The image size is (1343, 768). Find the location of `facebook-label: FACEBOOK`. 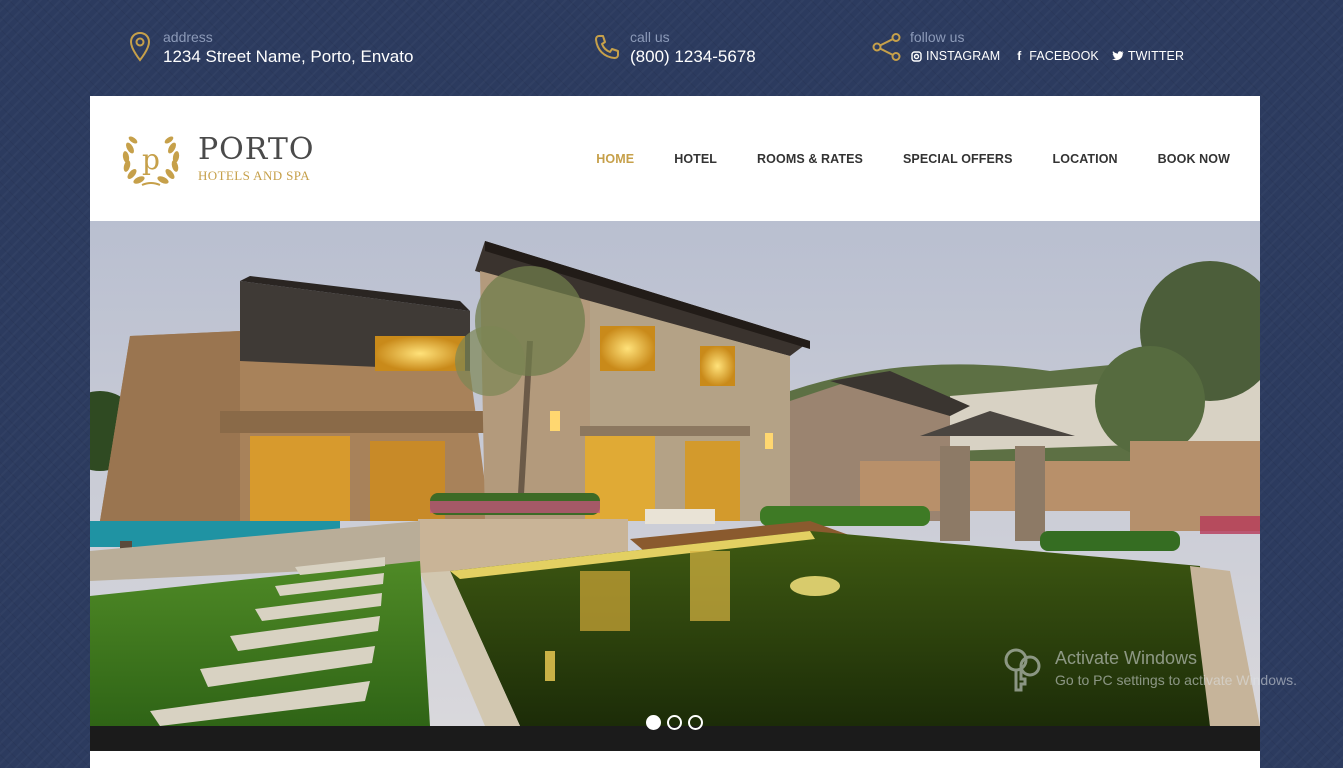

facebook-label: FACEBOOK is located at coordinates (1064, 56).